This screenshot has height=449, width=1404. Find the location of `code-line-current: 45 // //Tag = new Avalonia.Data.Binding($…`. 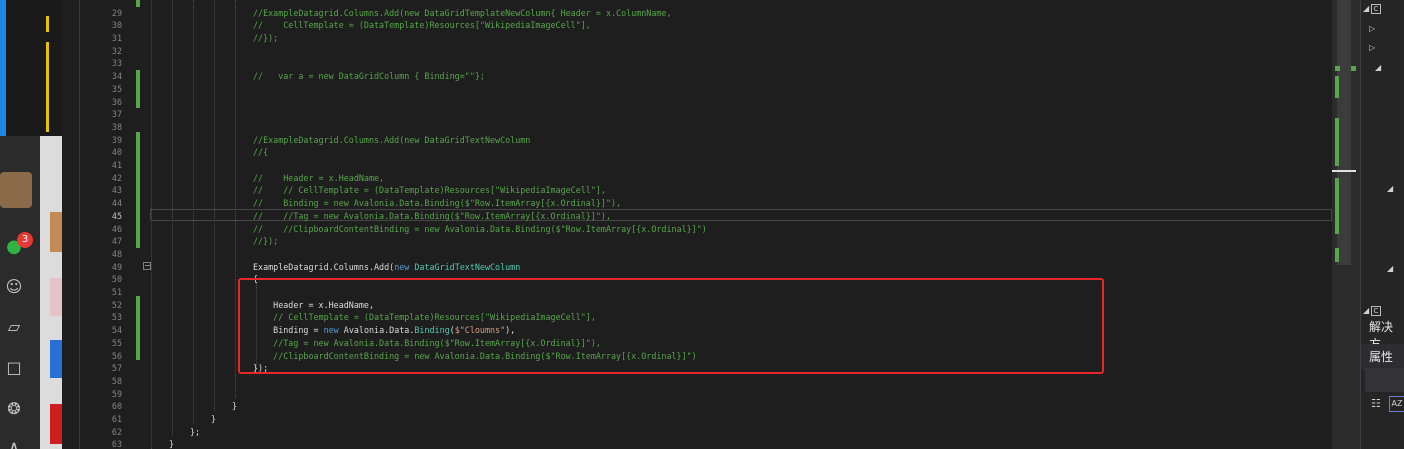

code-line-current: 45 // //Tag = new Avalonia.Data.Binding($… is located at coordinates (697, 216).